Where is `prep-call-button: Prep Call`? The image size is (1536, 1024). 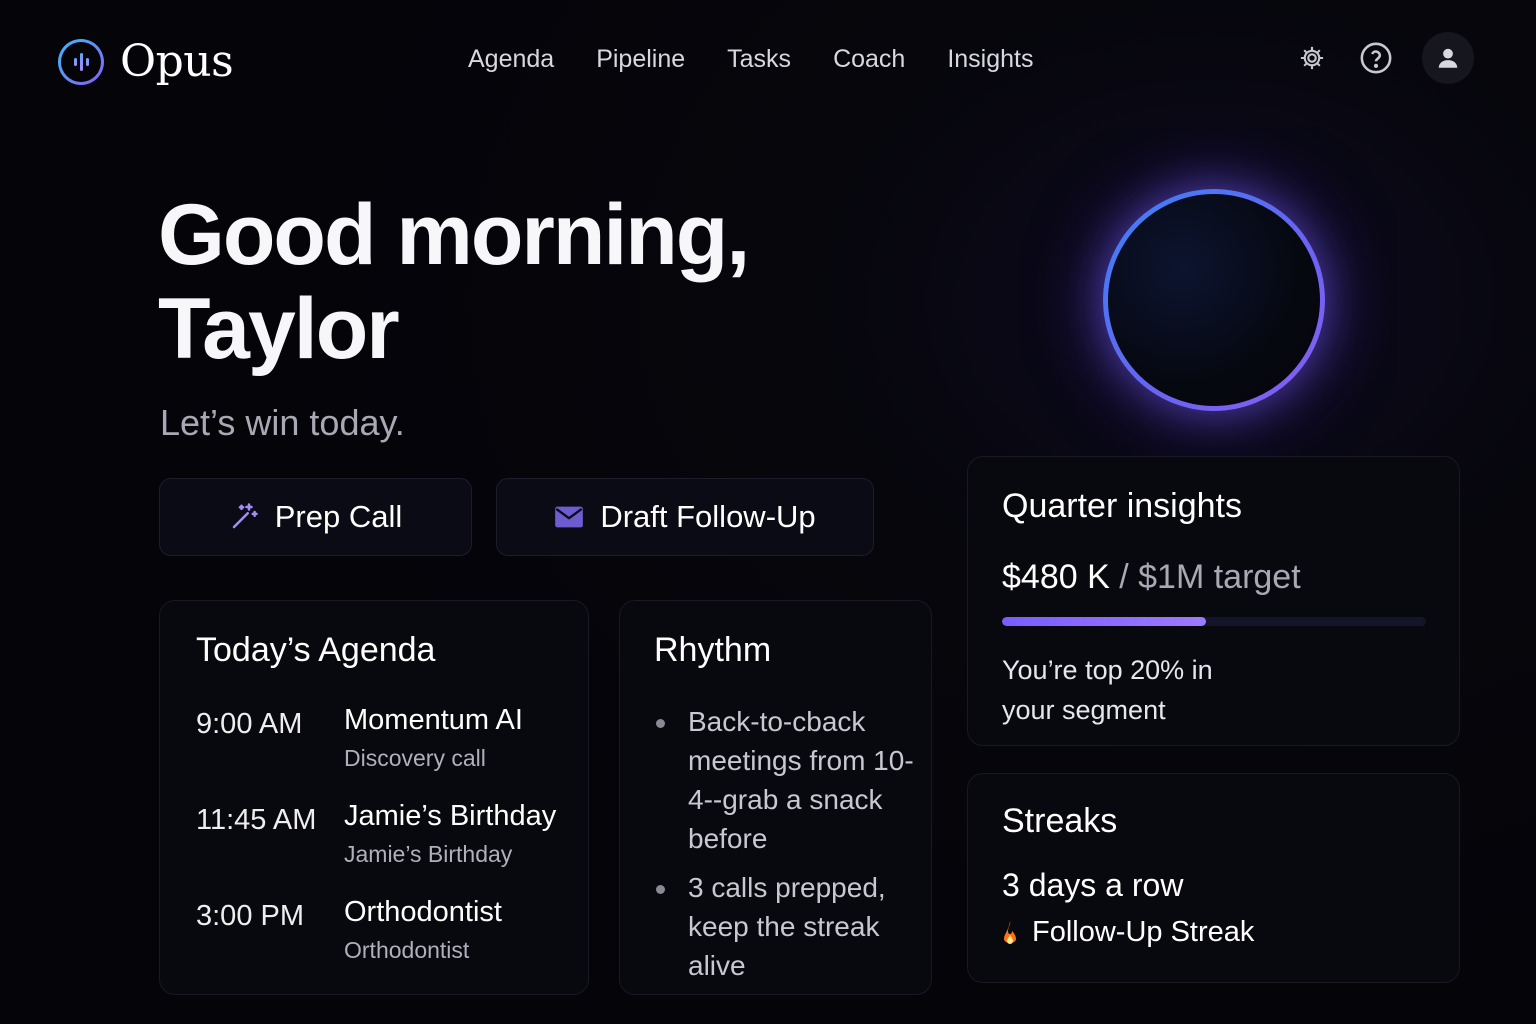
prep-call-button: Prep Call is located at coordinates (315, 517).